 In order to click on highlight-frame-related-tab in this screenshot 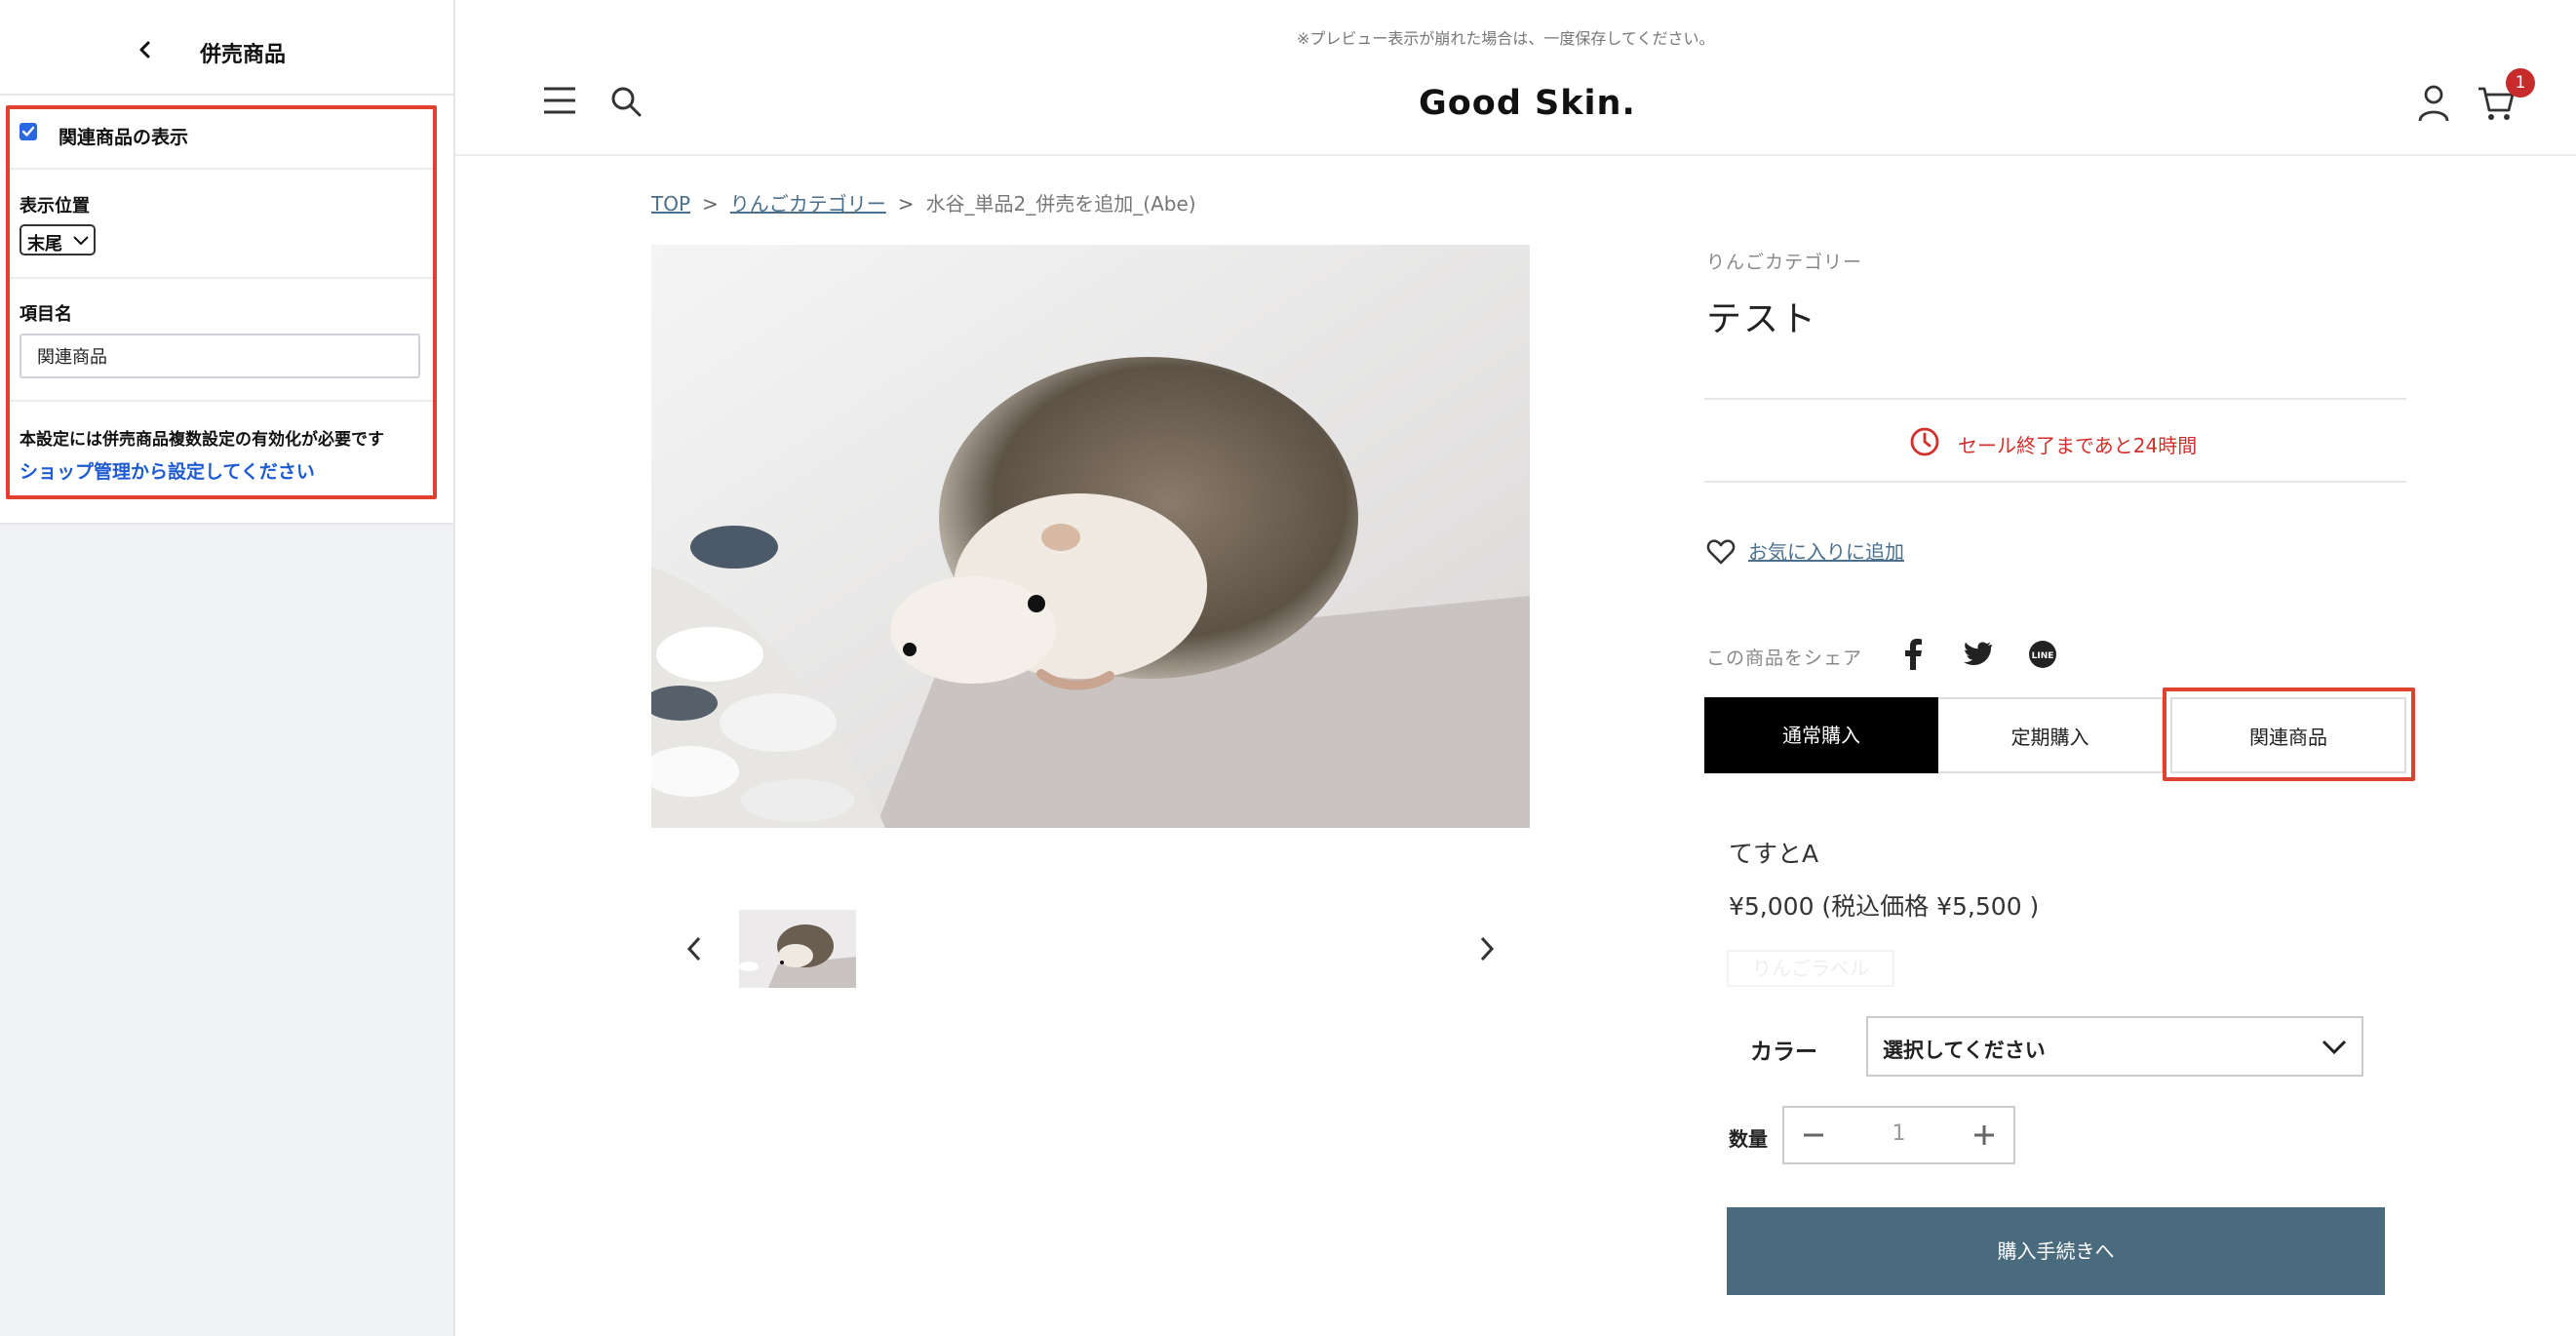, I will do `click(2289, 734)`.